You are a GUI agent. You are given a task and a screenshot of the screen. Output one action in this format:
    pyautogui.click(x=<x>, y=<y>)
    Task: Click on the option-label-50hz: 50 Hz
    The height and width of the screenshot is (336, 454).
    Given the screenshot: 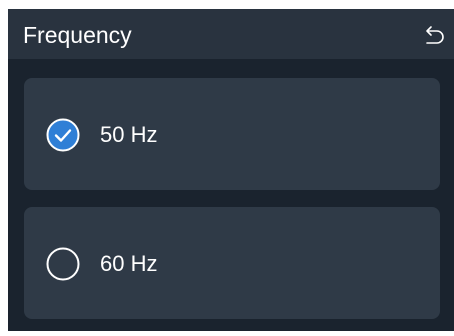 What is the action you would take?
    pyautogui.click(x=129, y=134)
    